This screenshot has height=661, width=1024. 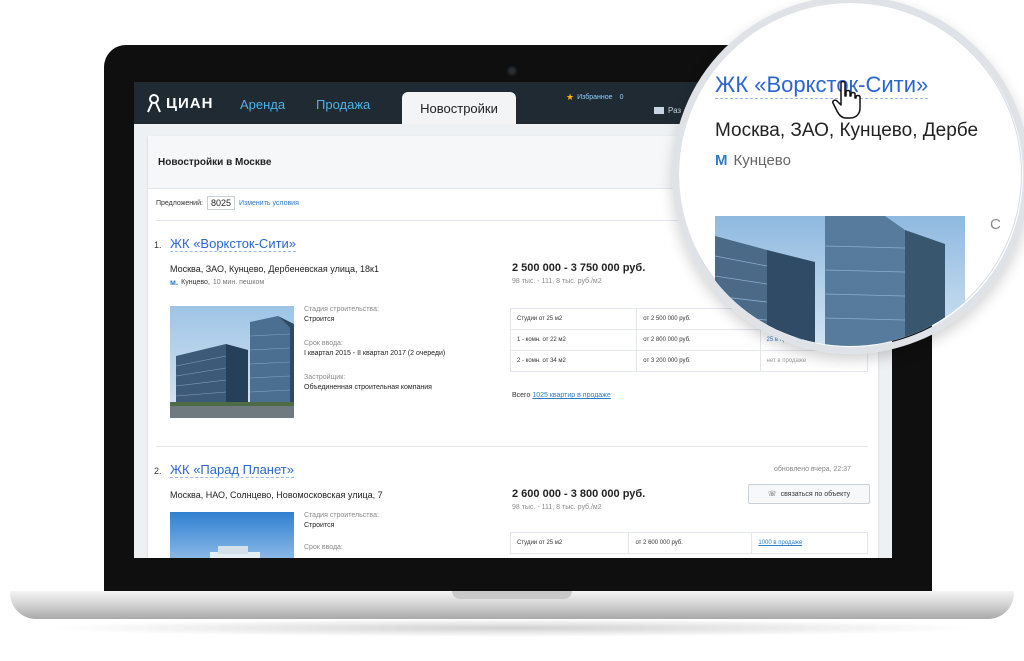 What do you see at coordinates (573, 340) in the screenshot?
I see `apt-type: 1 - комн. от 22 м2` at bounding box center [573, 340].